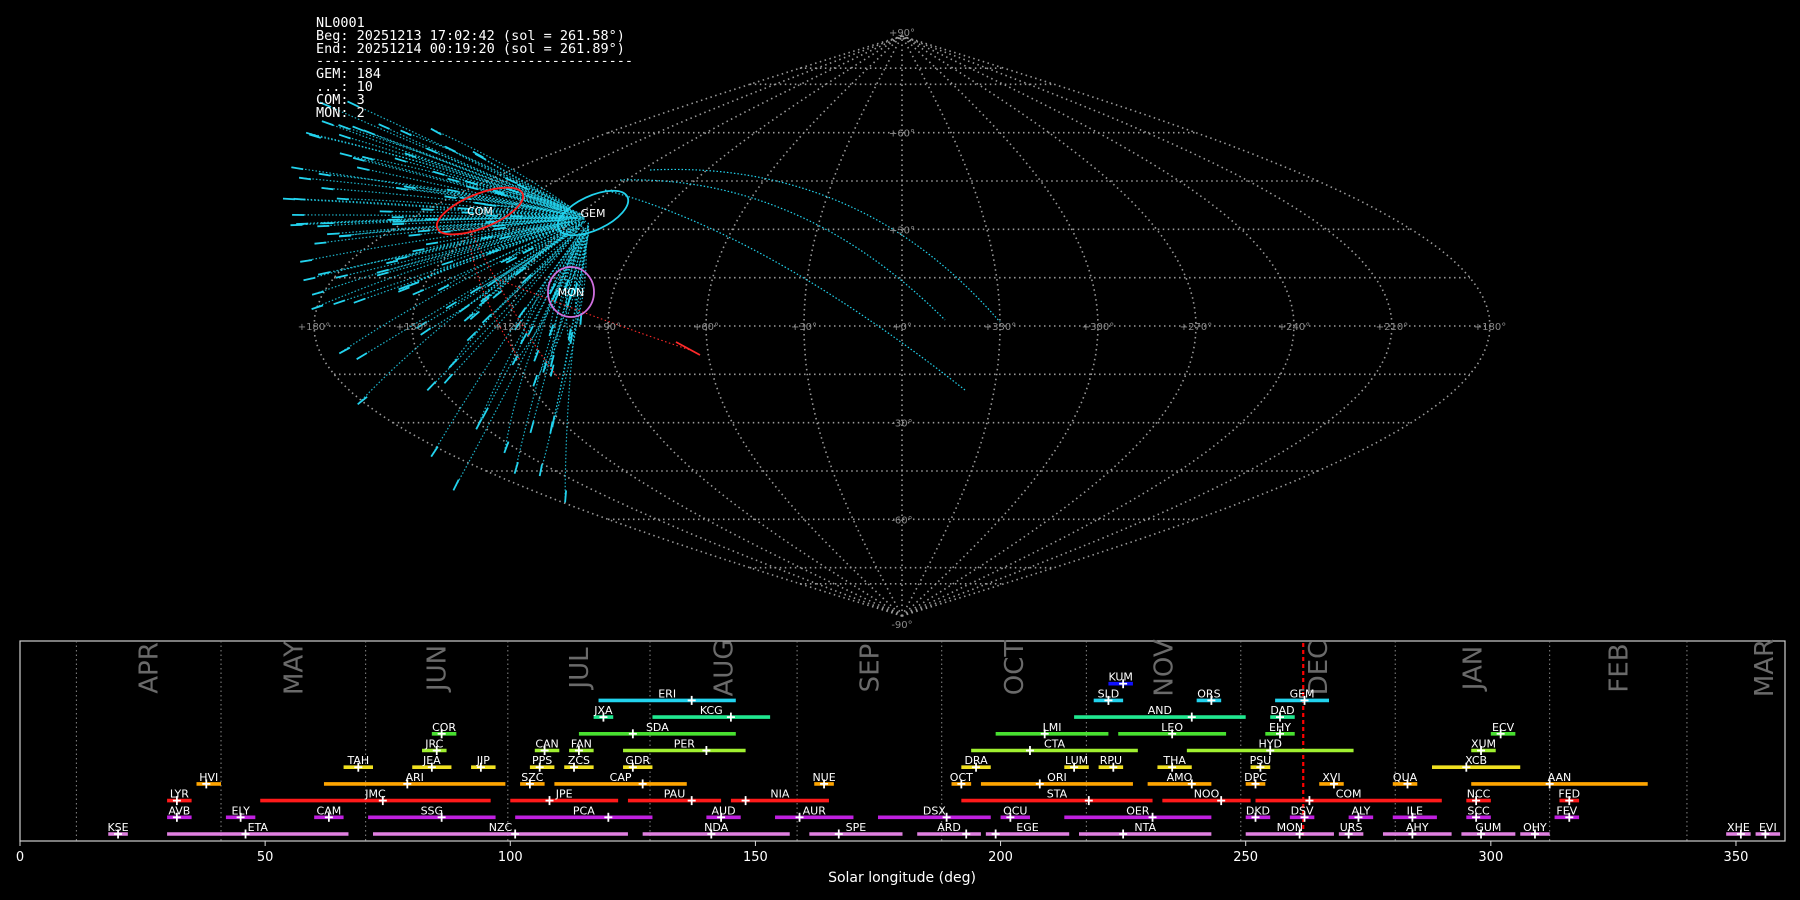  What do you see at coordinates (1055, 744) in the screenshot?
I see `shower-label: CTA` at bounding box center [1055, 744].